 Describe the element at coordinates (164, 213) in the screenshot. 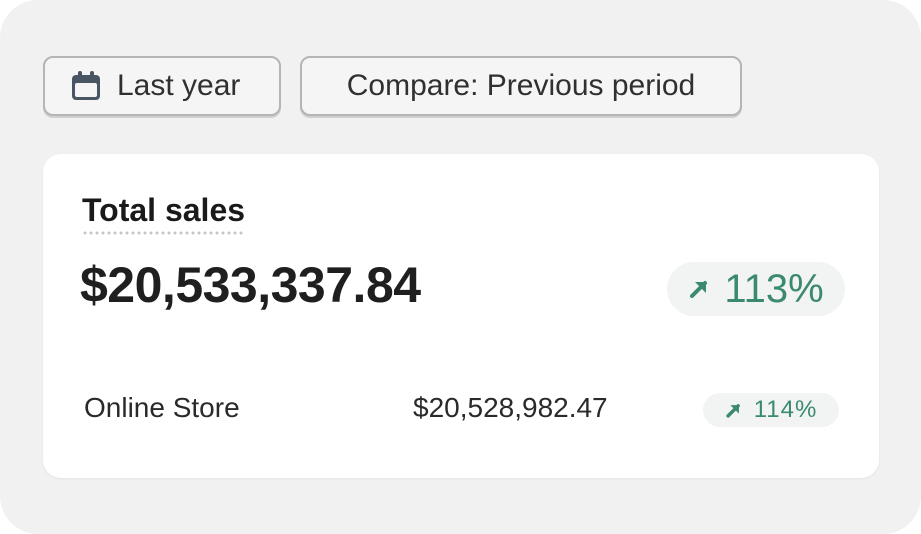

I see `card-title: Total sales` at that location.